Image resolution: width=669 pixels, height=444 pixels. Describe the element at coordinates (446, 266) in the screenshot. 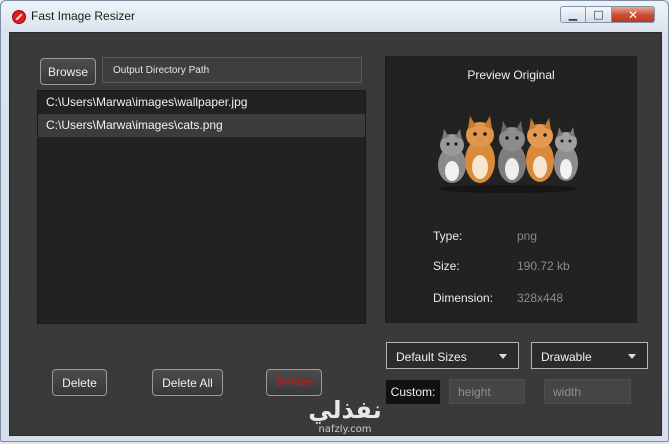

I see `size-label: Size:` at that location.